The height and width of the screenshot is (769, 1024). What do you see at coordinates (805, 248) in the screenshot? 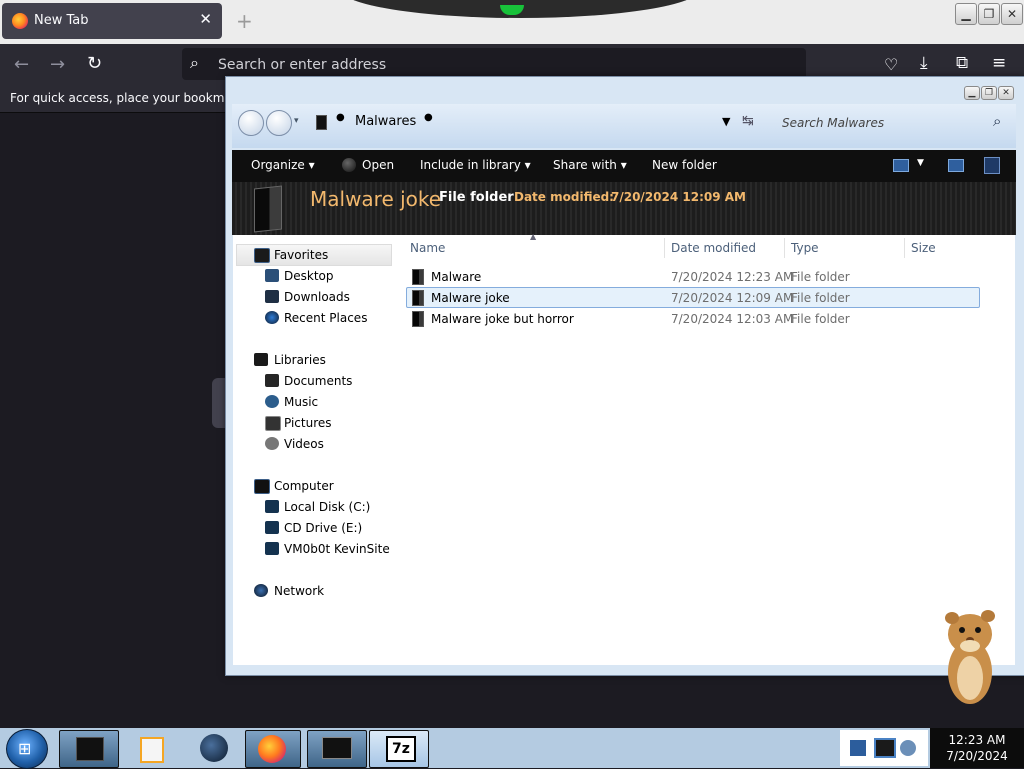
I see `column-header-type: Type` at bounding box center [805, 248].